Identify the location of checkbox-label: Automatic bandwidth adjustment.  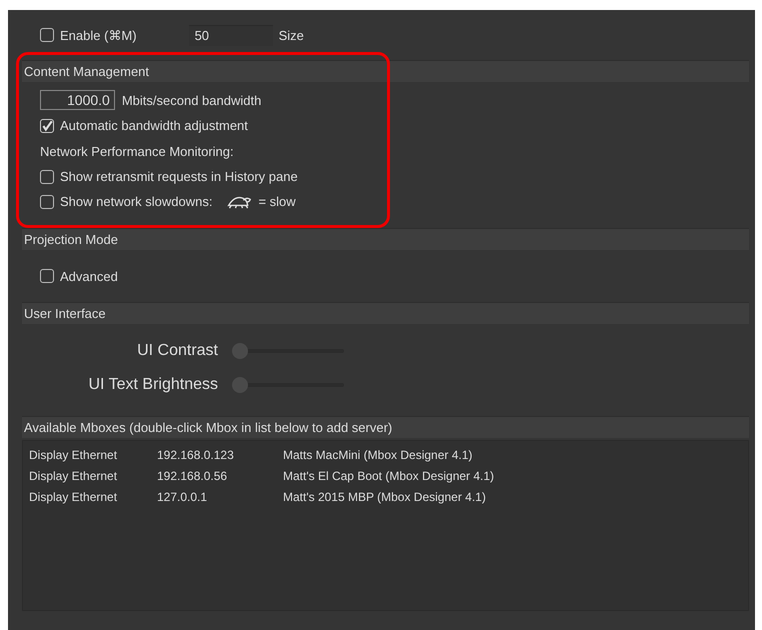
(154, 125).